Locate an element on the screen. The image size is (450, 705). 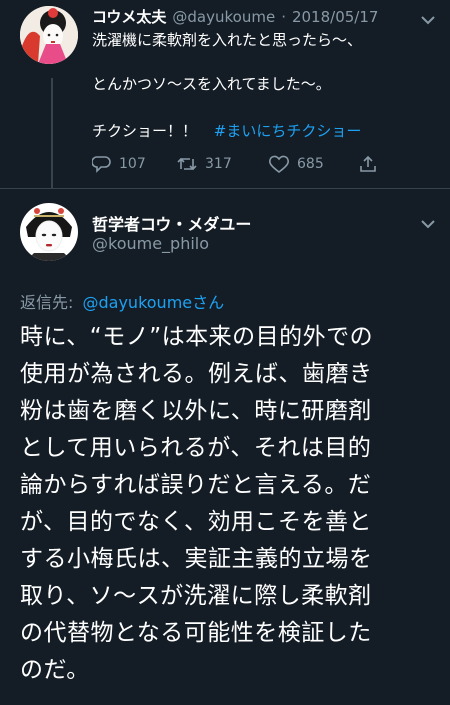
thread-line is located at coordinates (52, 133).